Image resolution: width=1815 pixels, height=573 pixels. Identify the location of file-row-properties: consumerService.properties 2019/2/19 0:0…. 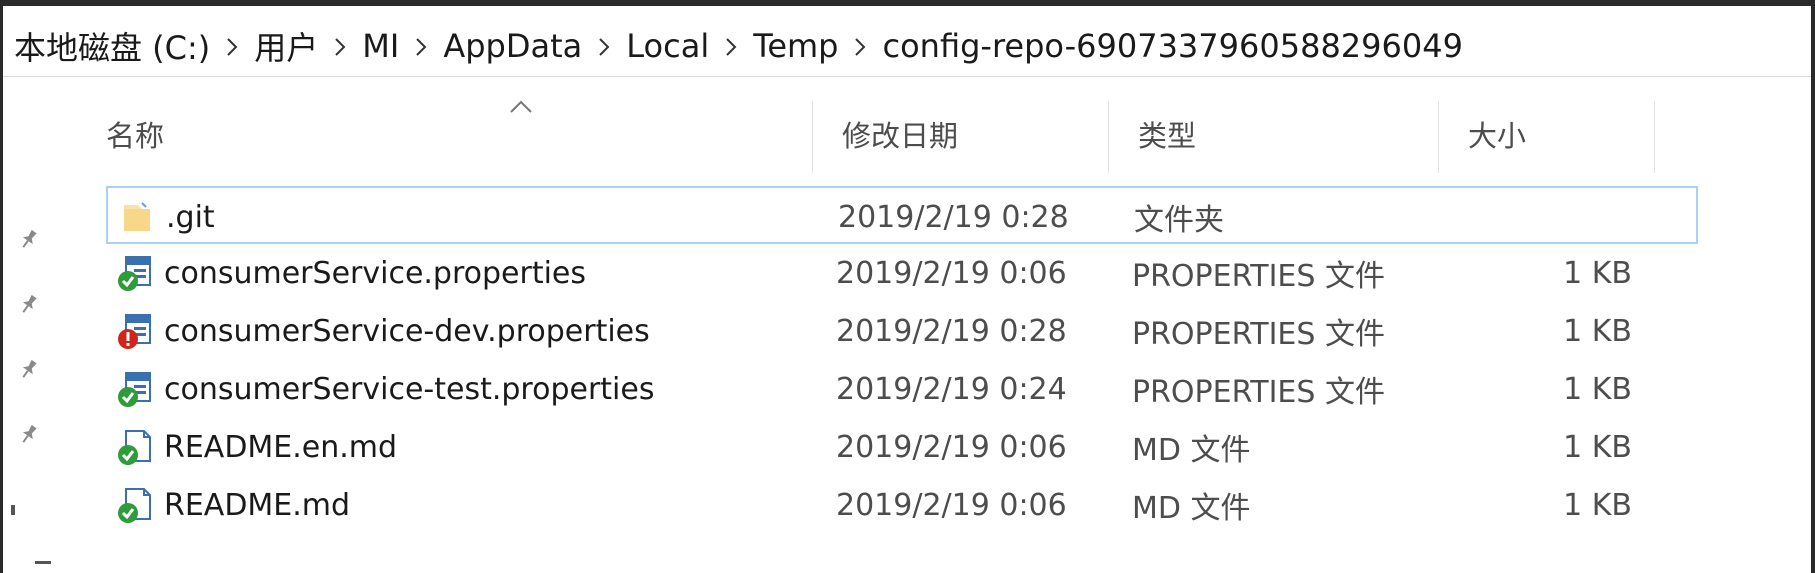
(902, 273).